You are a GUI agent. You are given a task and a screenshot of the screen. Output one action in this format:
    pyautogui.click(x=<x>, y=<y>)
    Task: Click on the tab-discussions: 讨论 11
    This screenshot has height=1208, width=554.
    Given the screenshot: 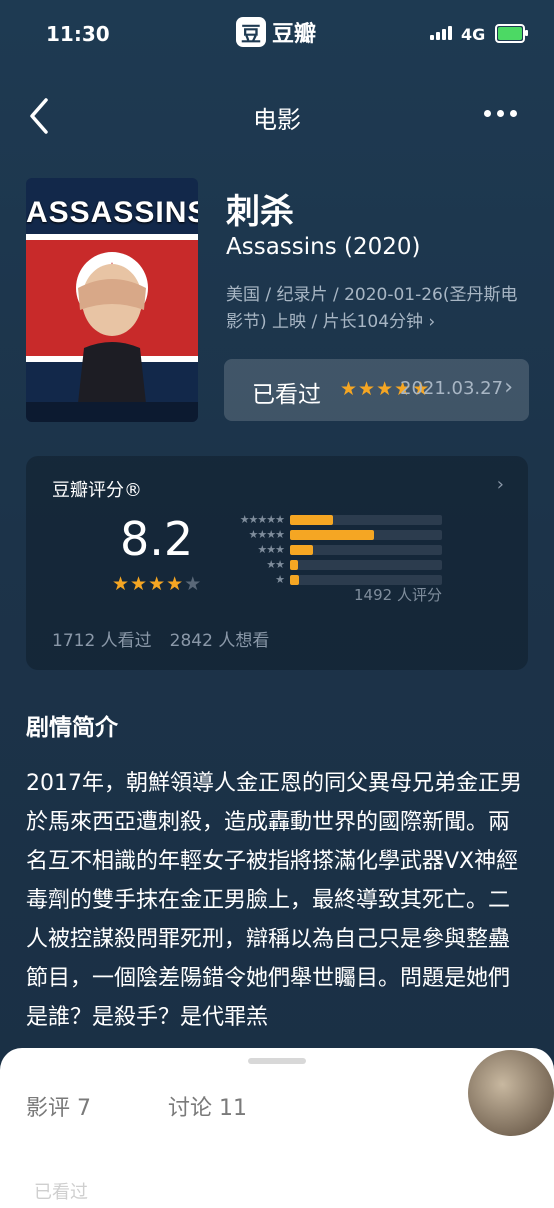 What is the action you would take?
    pyautogui.click(x=207, y=1106)
    